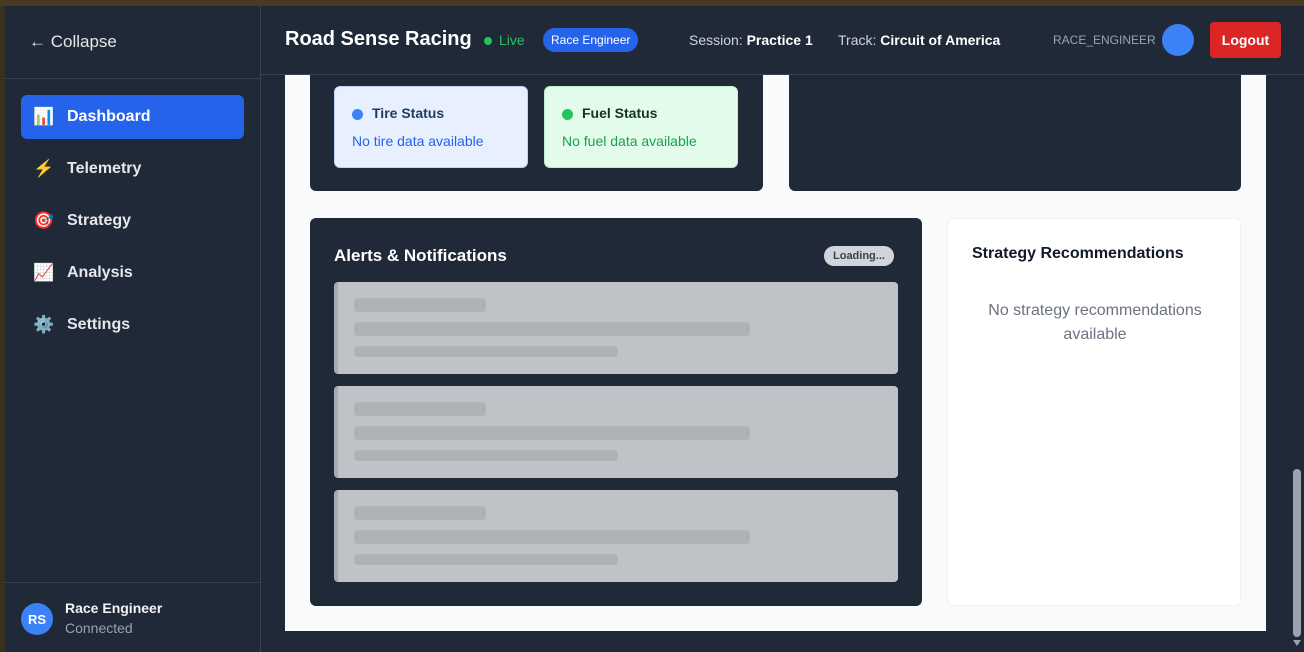  I want to click on sidebar-item-analysis: 📈 Analysis, so click(132, 273).